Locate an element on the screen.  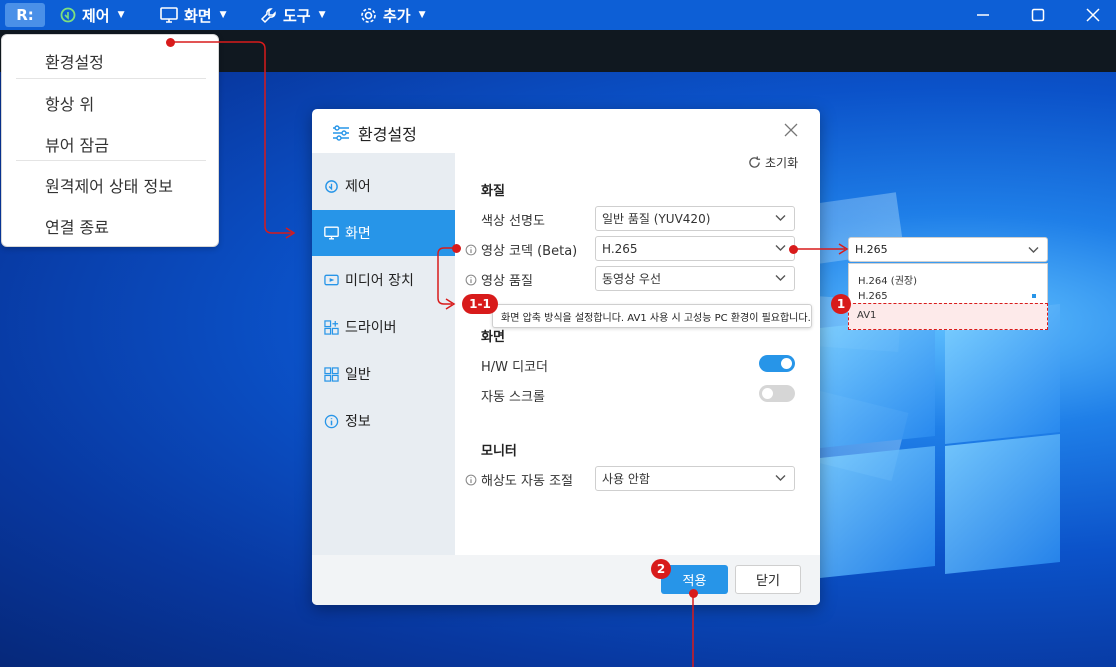
sidebar-item-screen: 화면 is located at coordinates (383, 233).